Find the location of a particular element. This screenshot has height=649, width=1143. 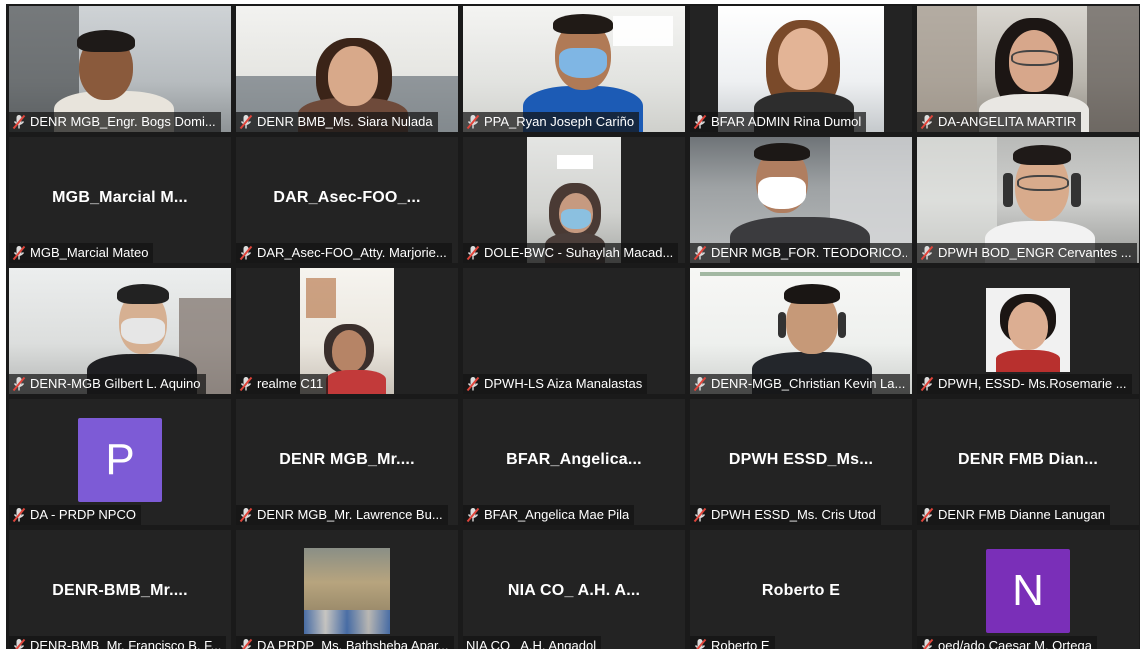

participant-tile: DPWH ESSD_Ms... DPWH ESSD_Ms. Cris Utod is located at coordinates (801, 462).